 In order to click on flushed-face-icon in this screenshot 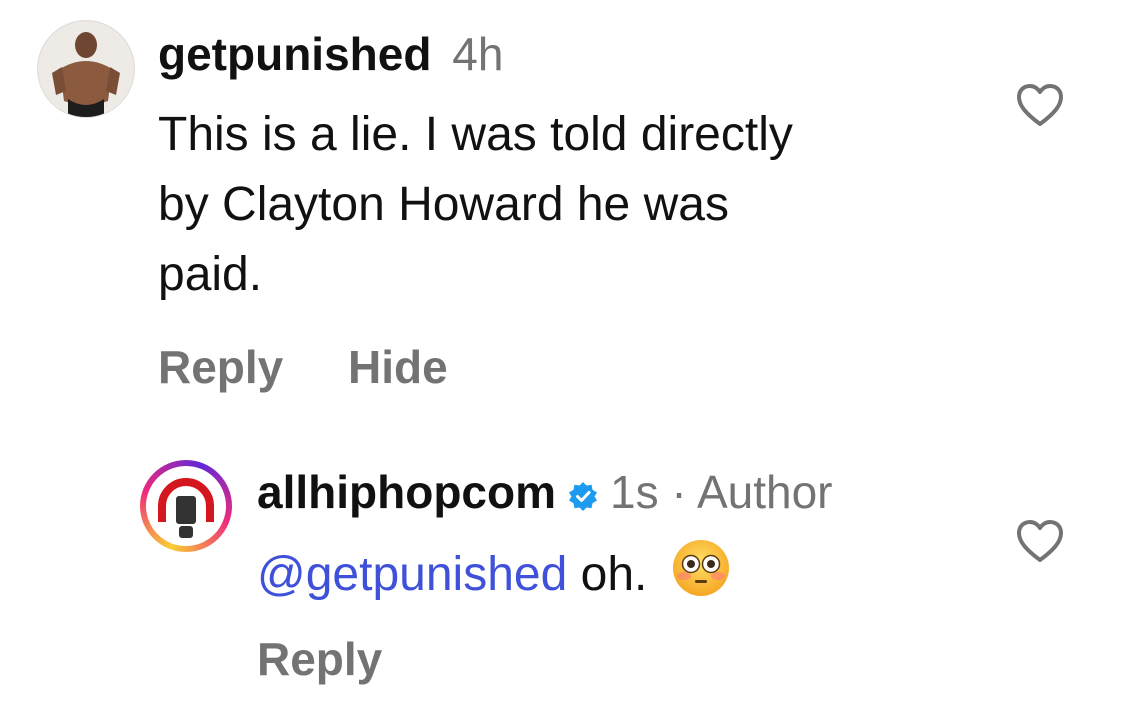, I will do `click(700, 568)`.